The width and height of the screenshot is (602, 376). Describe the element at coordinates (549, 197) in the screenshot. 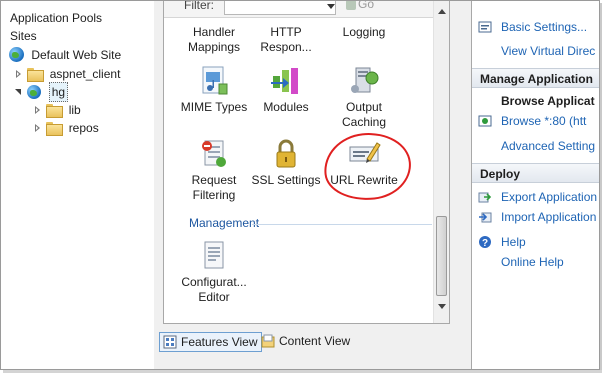

I see `export-application-link: Export Application` at that location.